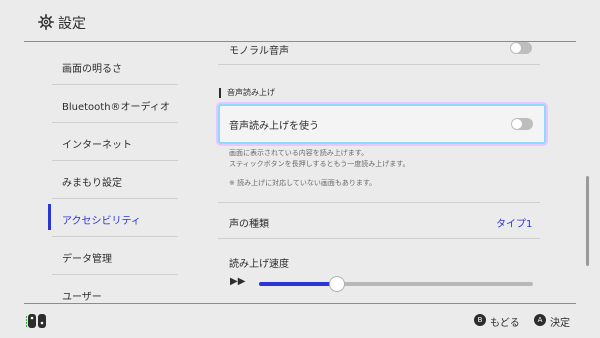 The width and height of the screenshot is (600, 338). Describe the element at coordinates (247, 93) in the screenshot. I see `section-title: 音声読み上げ` at that location.